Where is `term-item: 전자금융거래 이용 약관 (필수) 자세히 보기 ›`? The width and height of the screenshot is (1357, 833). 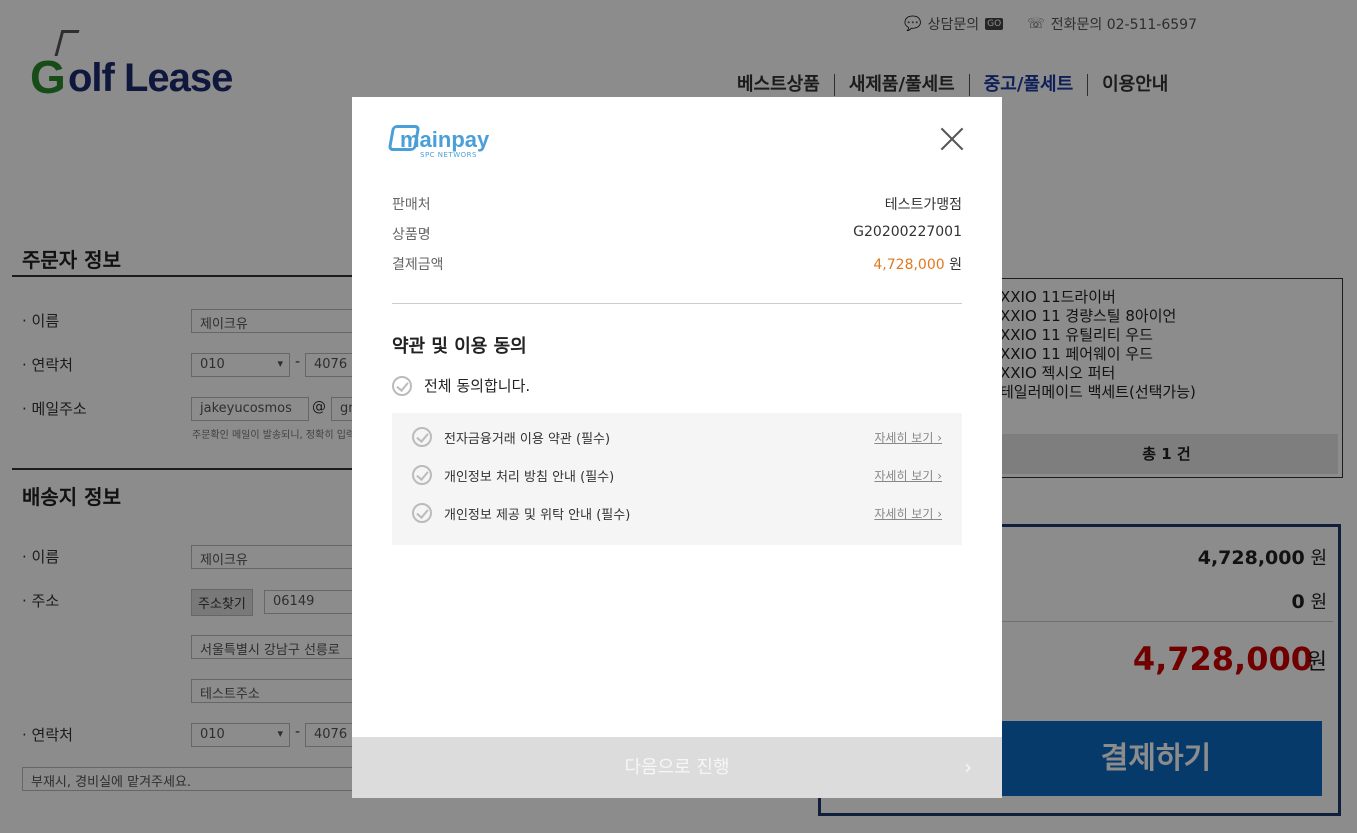
term-item: 전자금융거래 이용 약관 (필수) 자세히 보기 › is located at coordinates (677, 437).